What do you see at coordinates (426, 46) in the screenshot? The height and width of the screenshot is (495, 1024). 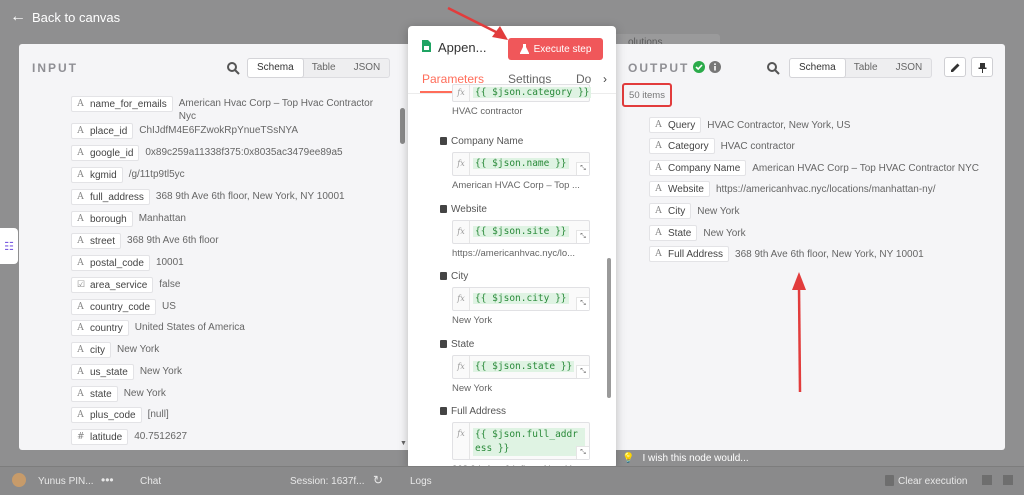 I see `sheets-icon` at bounding box center [426, 46].